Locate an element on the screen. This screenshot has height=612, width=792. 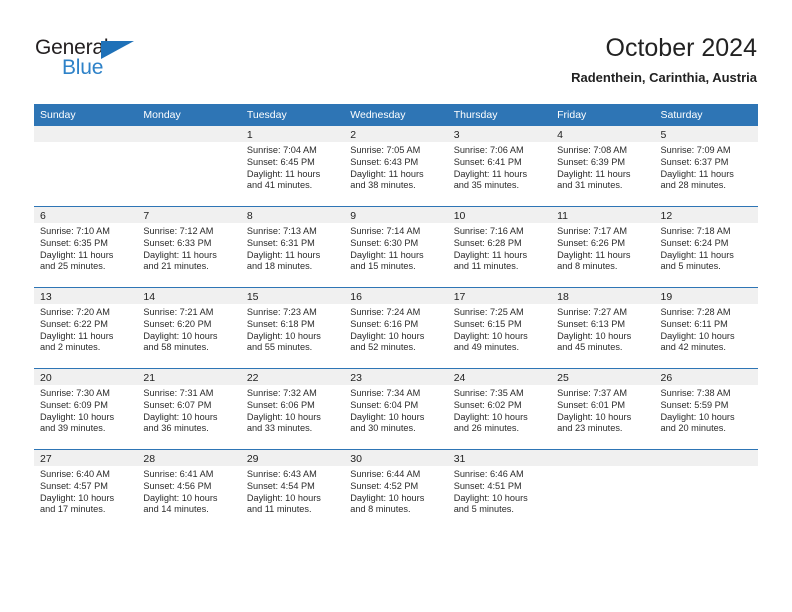
day-number: 11 is located at coordinates (603, 215).